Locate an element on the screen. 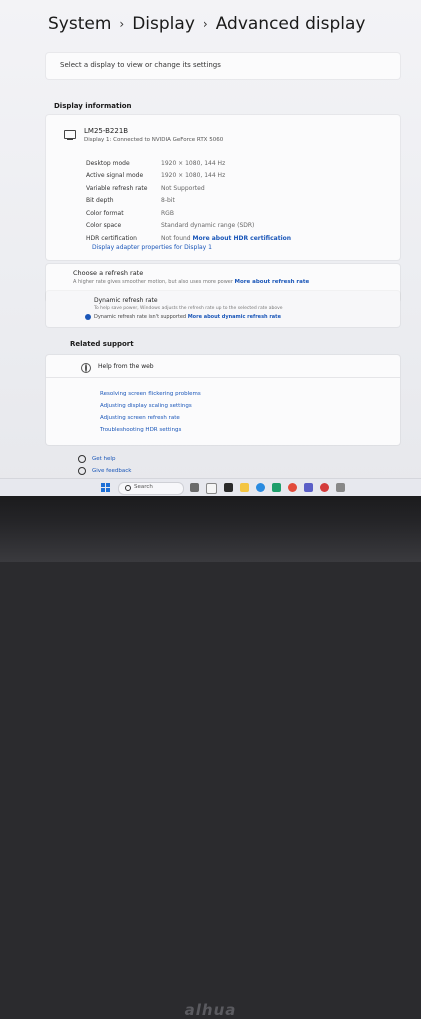 The image size is (421, 1019). dynamic-refresh-link: More about dynamic refresh rate is located at coordinates (234, 317).